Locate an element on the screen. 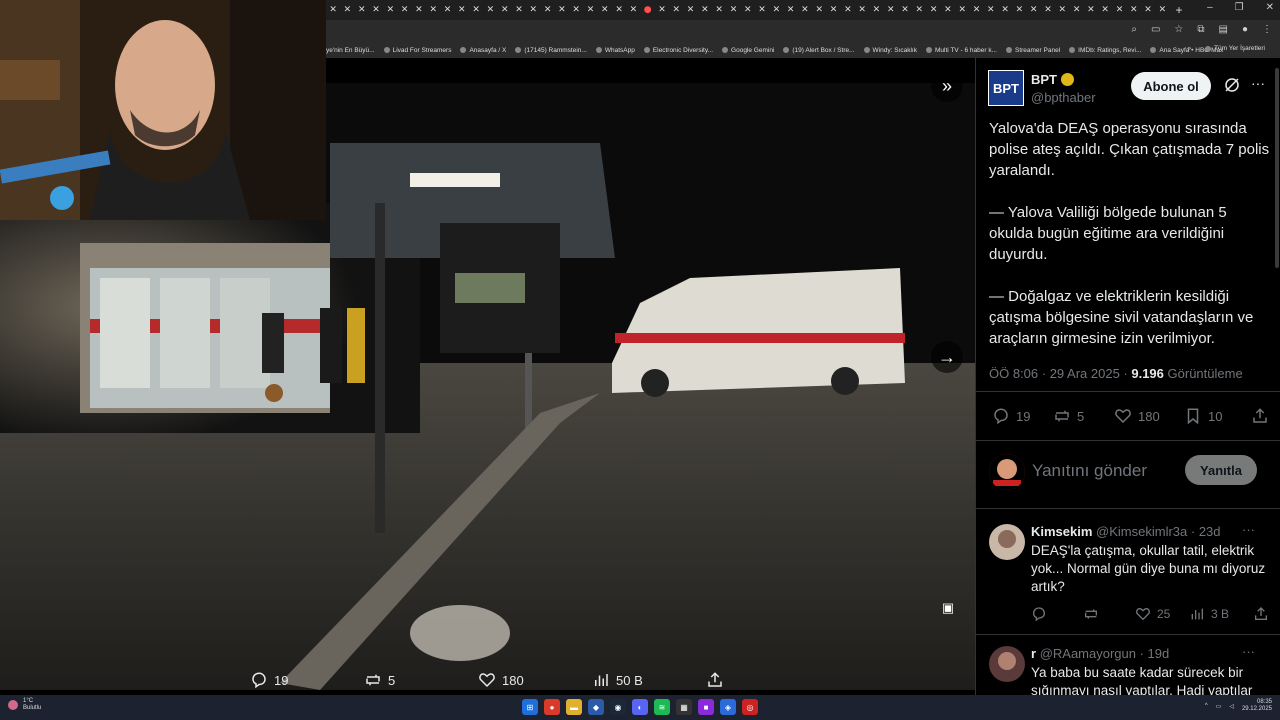 The image size is (1280, 720). comment-share-button is located at coordinates (1261, 614).